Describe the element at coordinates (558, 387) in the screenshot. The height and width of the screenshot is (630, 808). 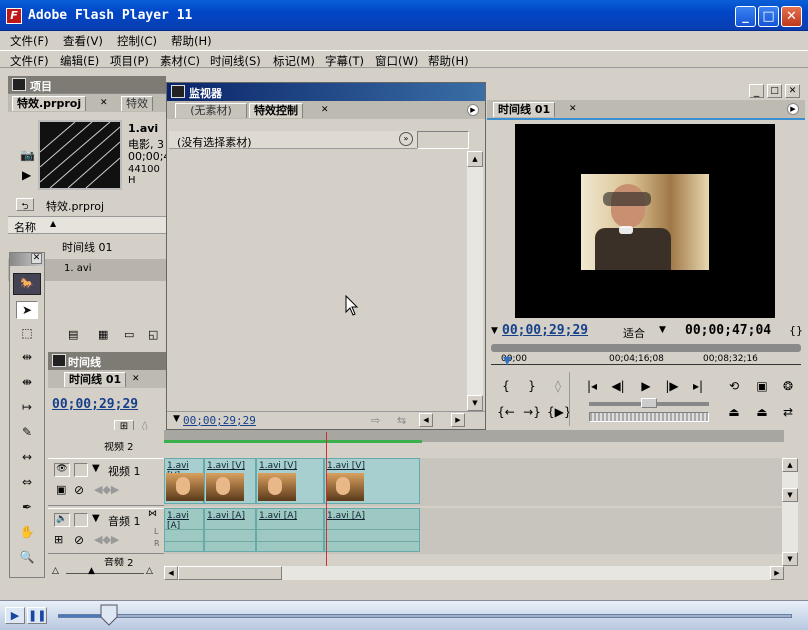
I see `set-marker-icon: ◊` at that location.